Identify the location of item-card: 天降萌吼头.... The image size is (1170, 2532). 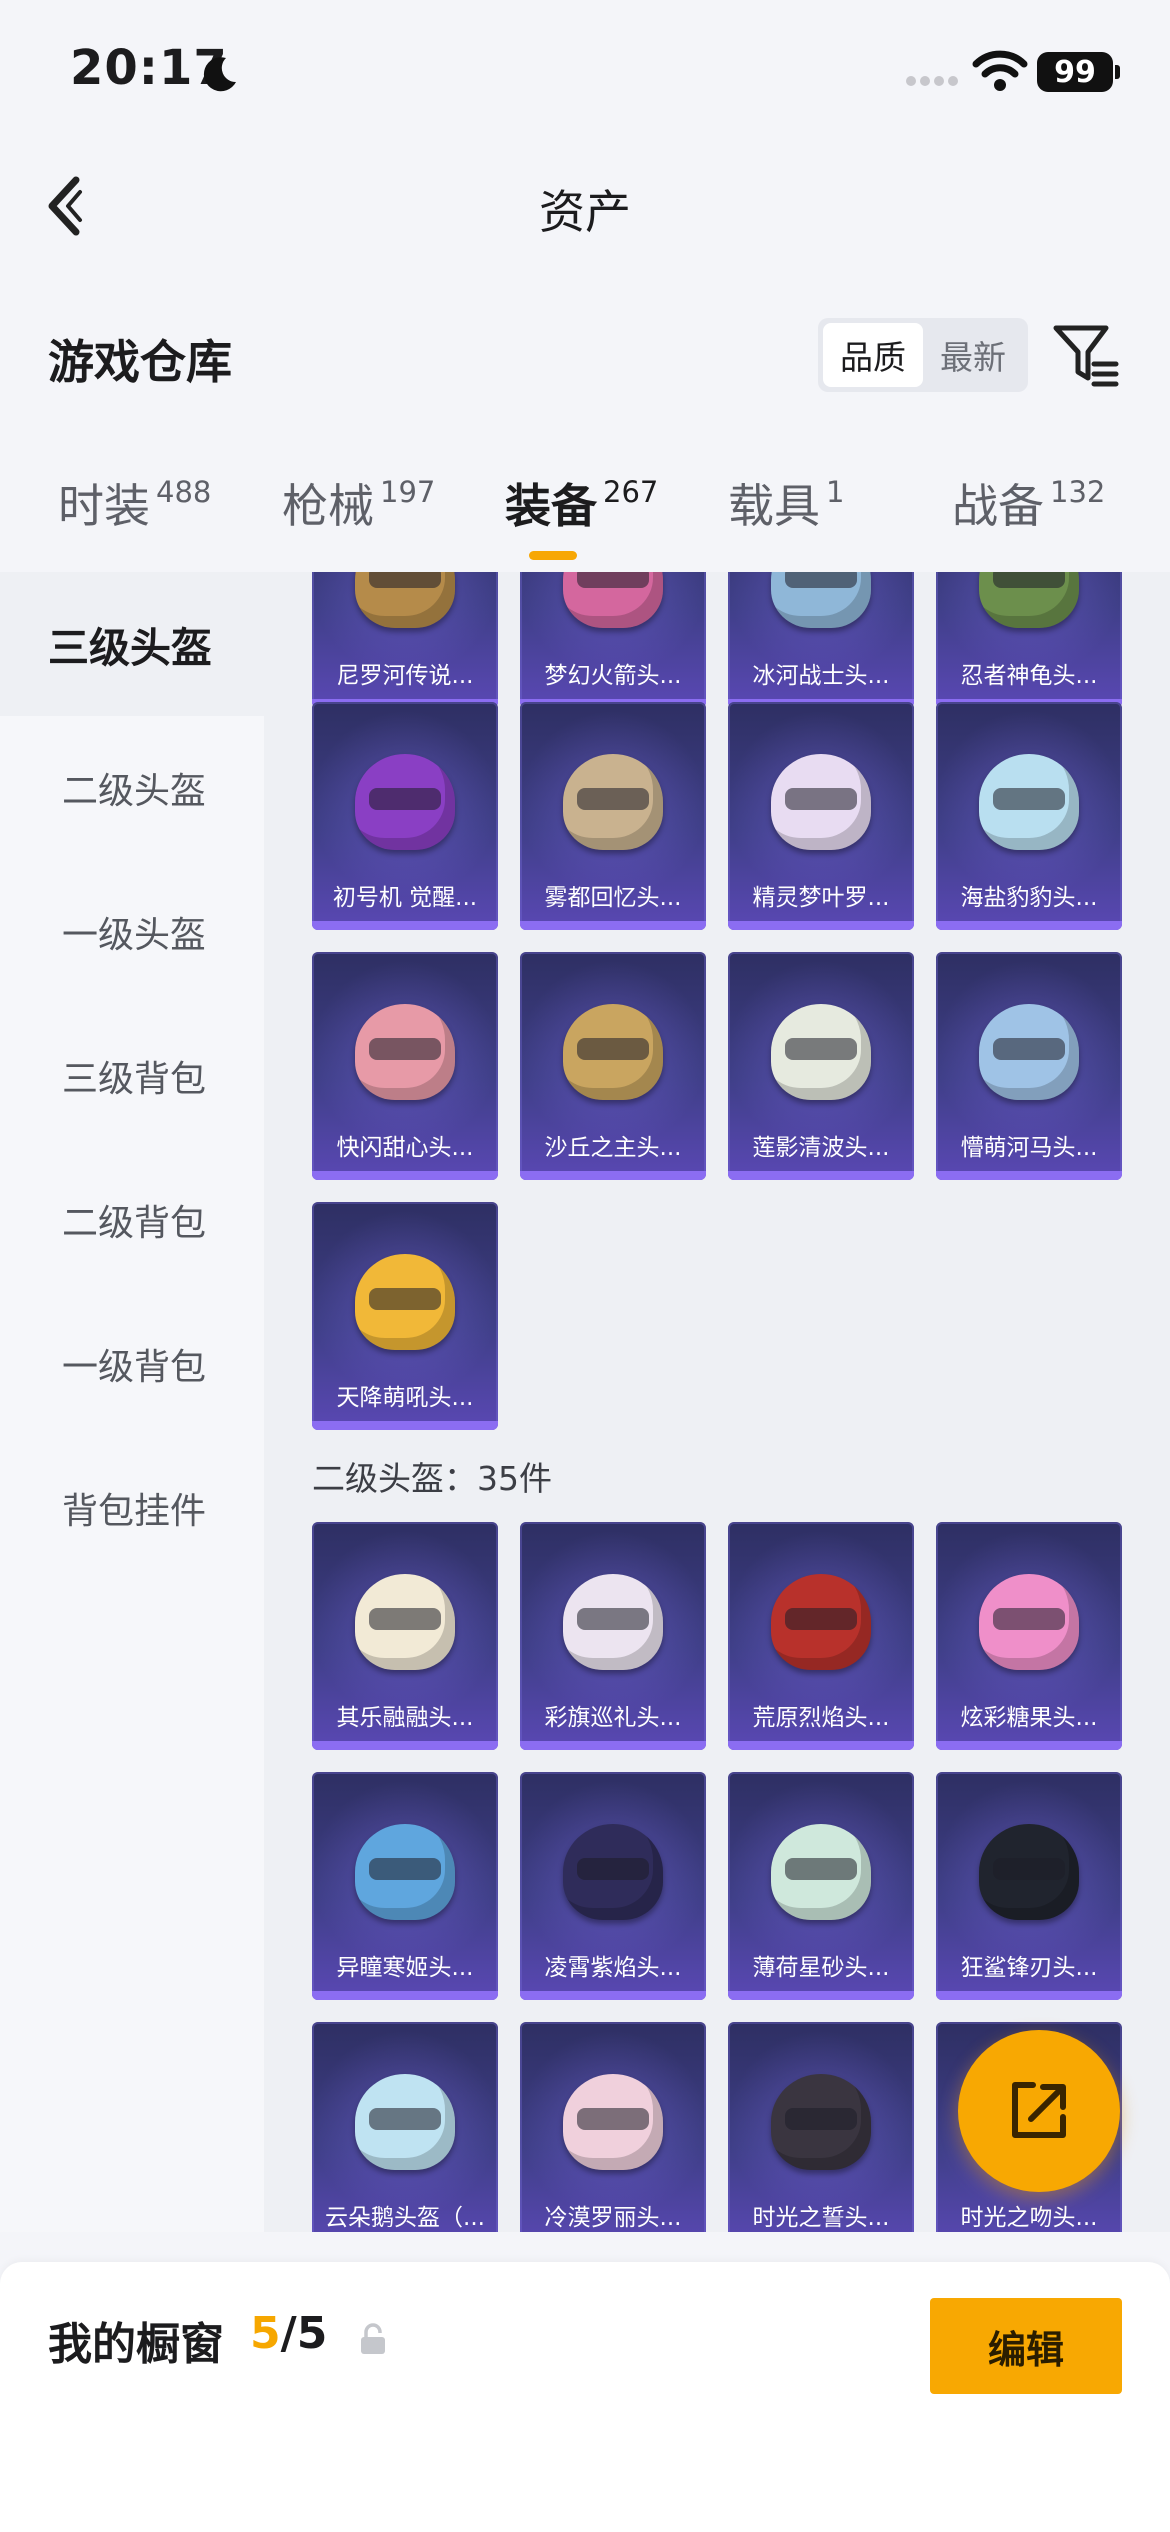
(405, 1316).